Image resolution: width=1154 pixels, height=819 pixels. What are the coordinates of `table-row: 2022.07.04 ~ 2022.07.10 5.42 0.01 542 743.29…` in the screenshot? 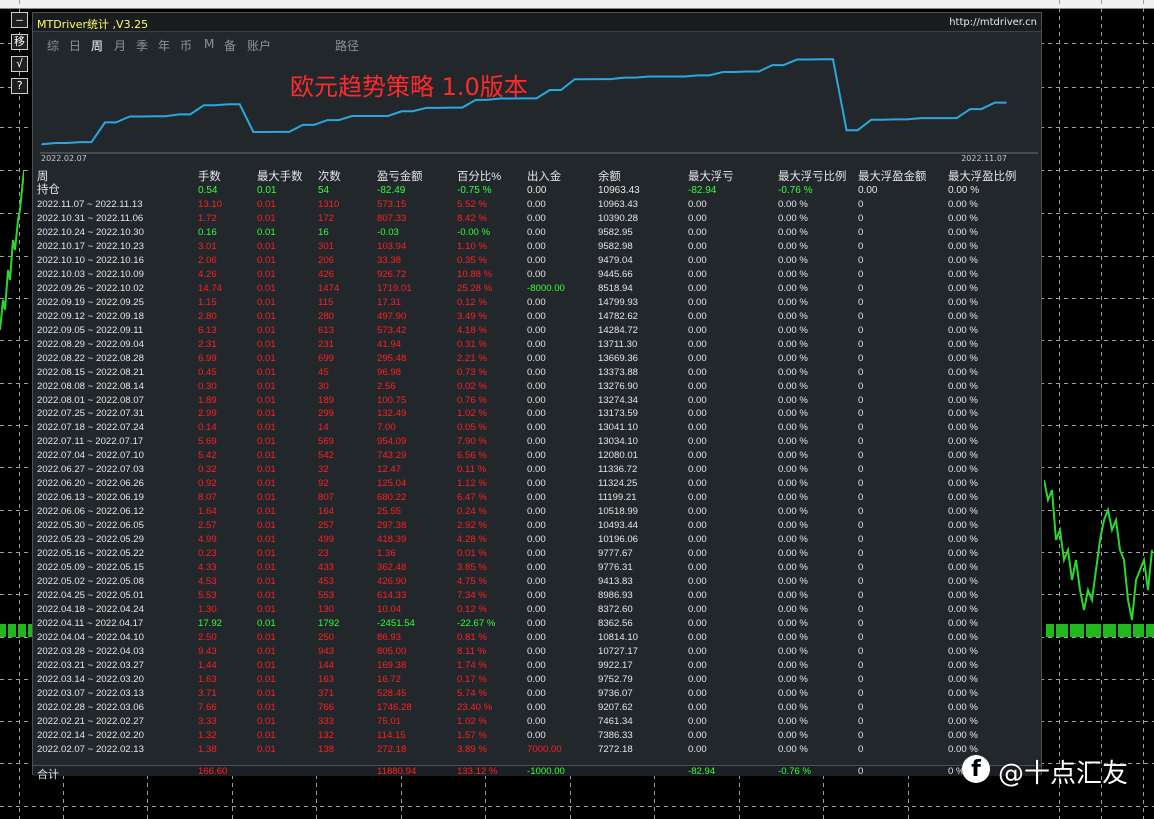 It's located at (537, 456).